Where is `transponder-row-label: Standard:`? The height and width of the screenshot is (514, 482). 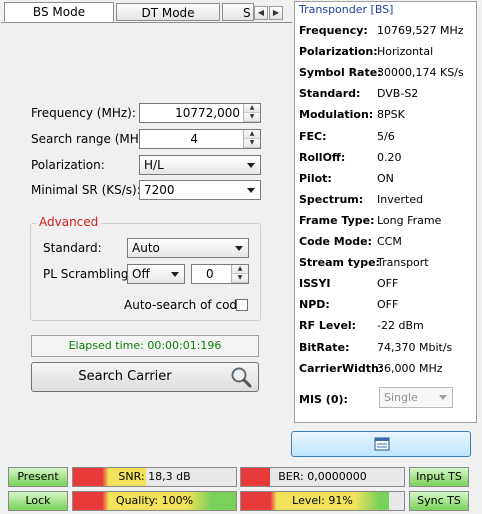
transponder-row-label: Standard: is located at coordinates (330, 93).